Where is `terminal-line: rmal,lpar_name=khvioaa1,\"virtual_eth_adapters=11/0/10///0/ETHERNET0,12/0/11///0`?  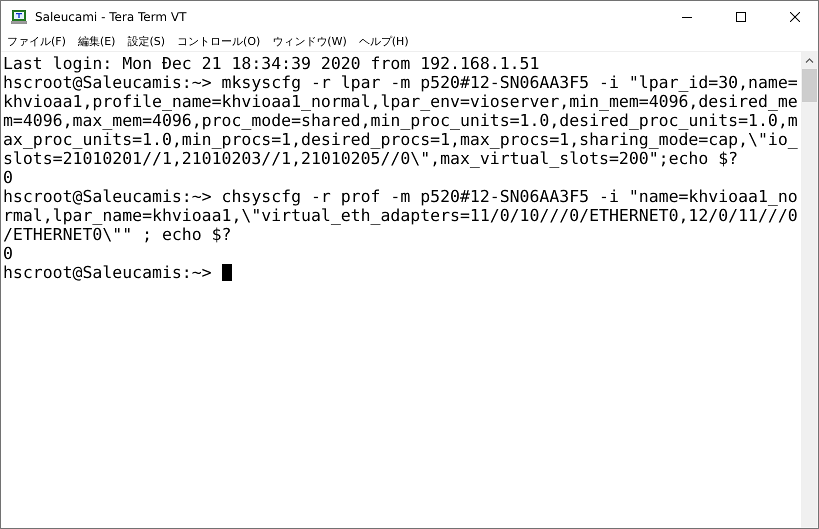 terminal-line: rmal,lpar_name=khvioaa1,\"virtual_eth_adapters=11/0/10///0/ETHERNET0,12/0/11///0 is located at coordinates (400, 215).